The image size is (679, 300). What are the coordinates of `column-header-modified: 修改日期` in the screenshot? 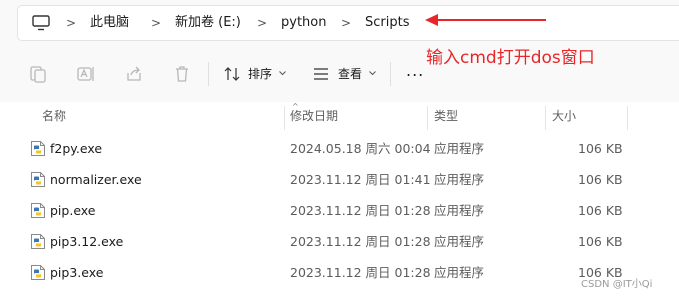 It's located at (314, 116).